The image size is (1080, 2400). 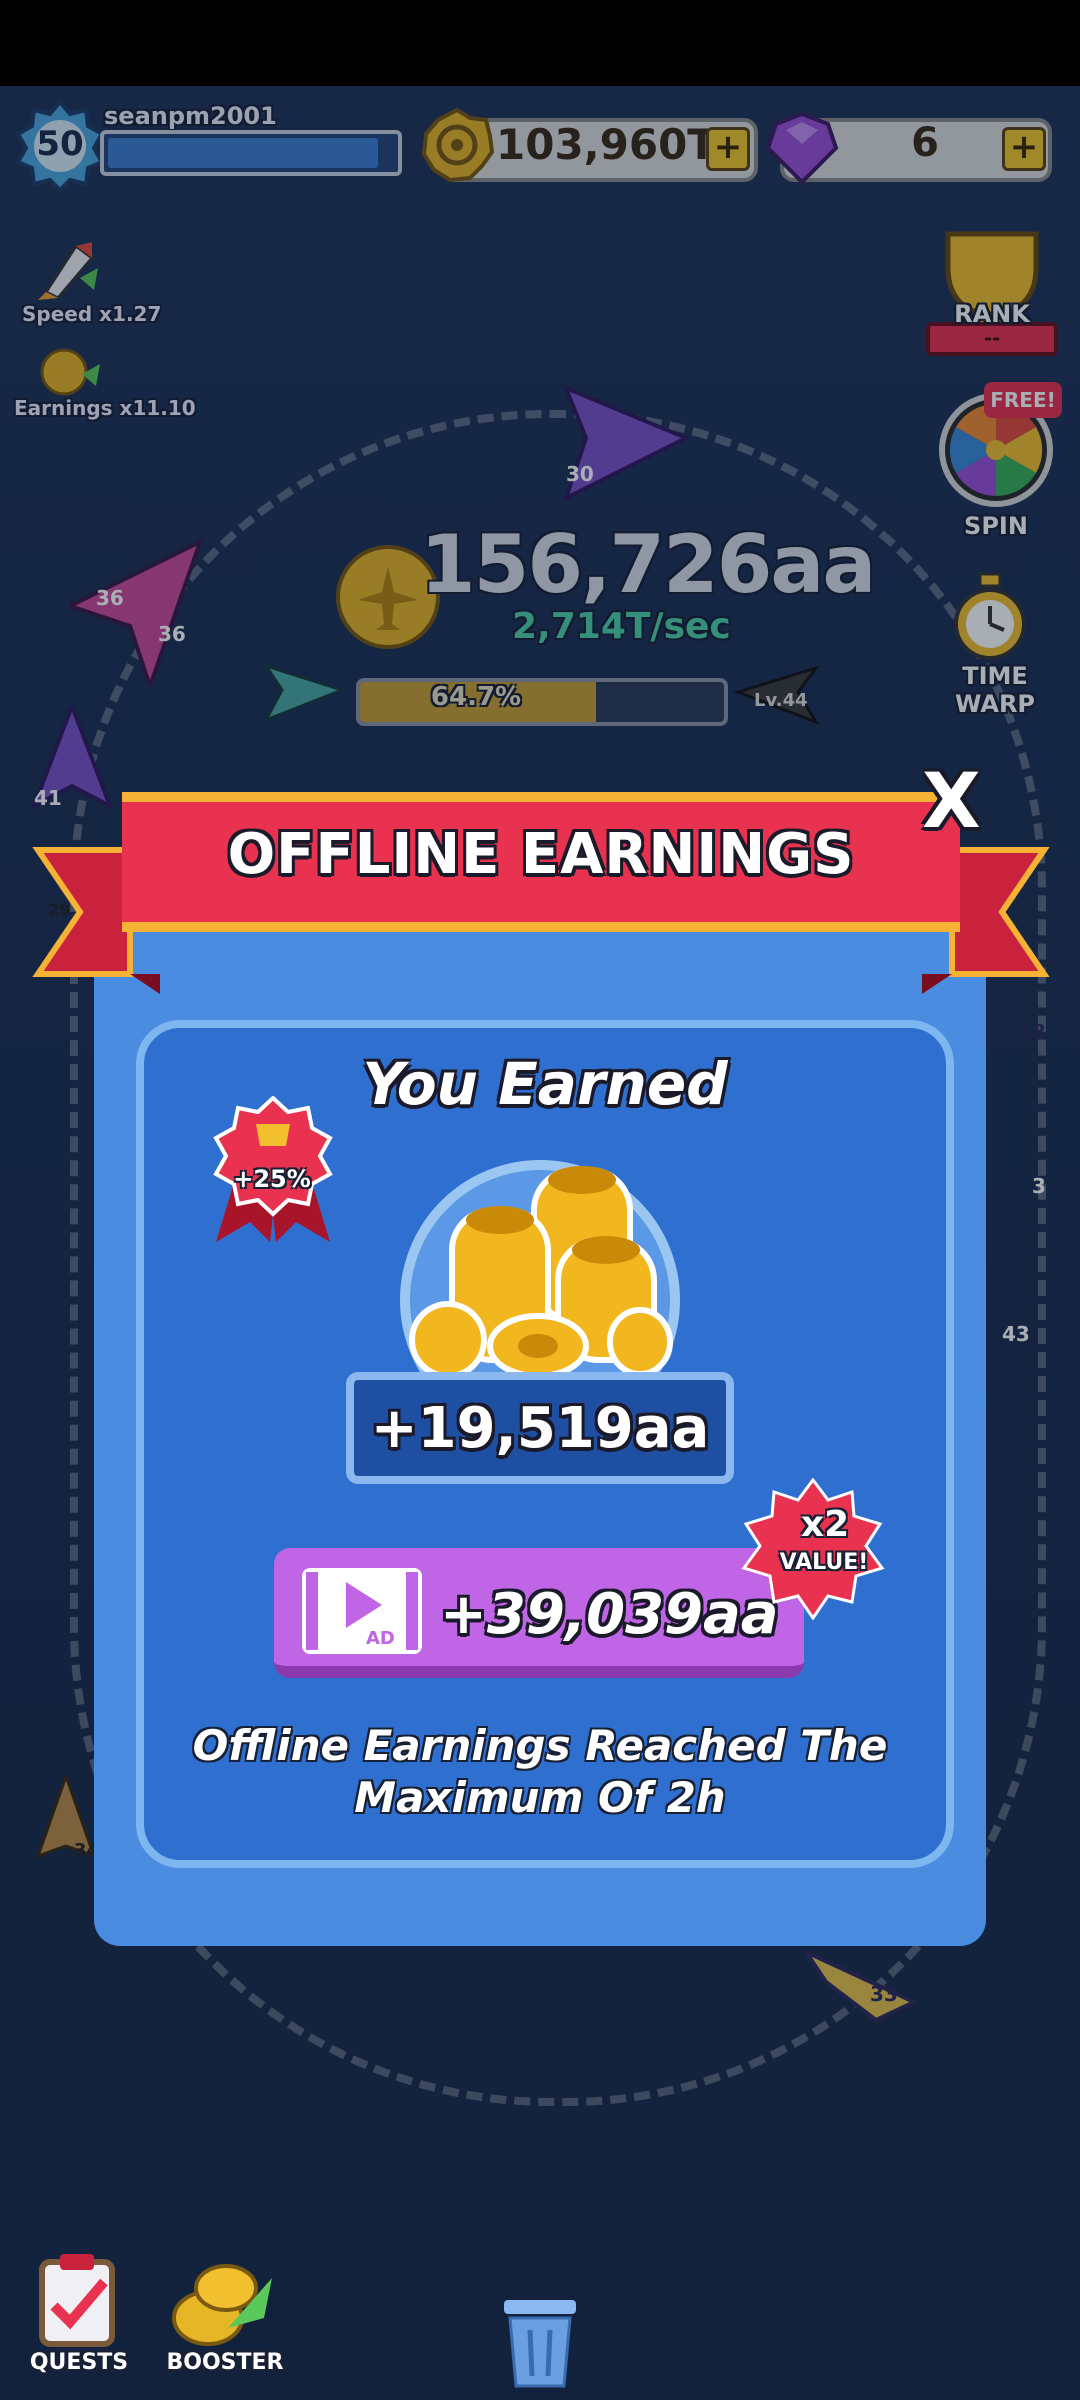 I want to click on ad-reward-amount: +39,039aa, so click(x=609, y=1614).